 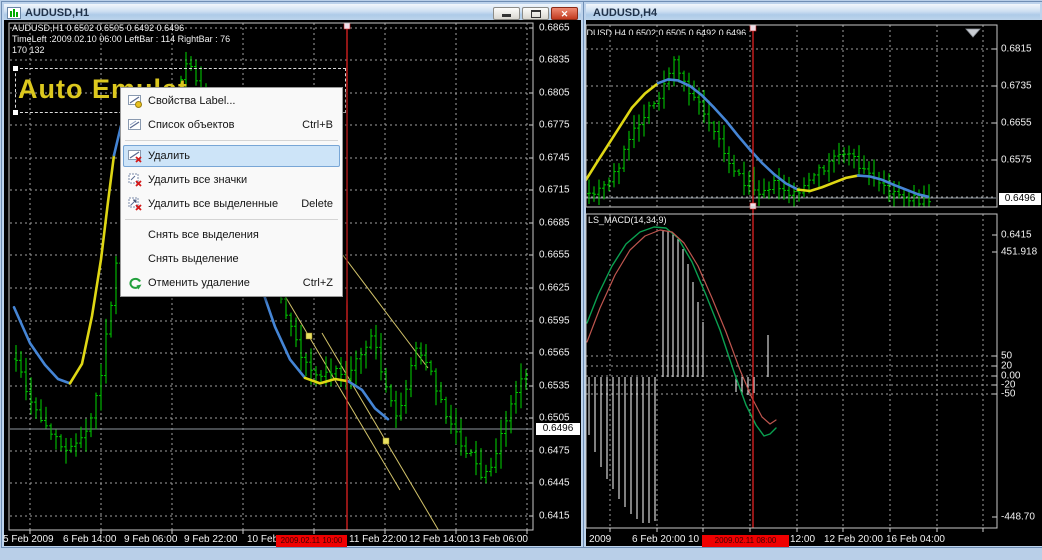 I want to click on right-time-axis-label: 2009, so click(x=600, y=539).